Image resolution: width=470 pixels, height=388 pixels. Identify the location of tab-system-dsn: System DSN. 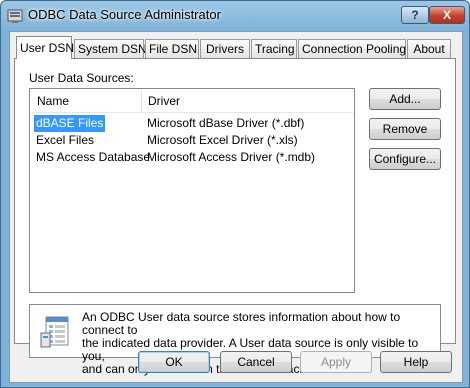
(110, 48).